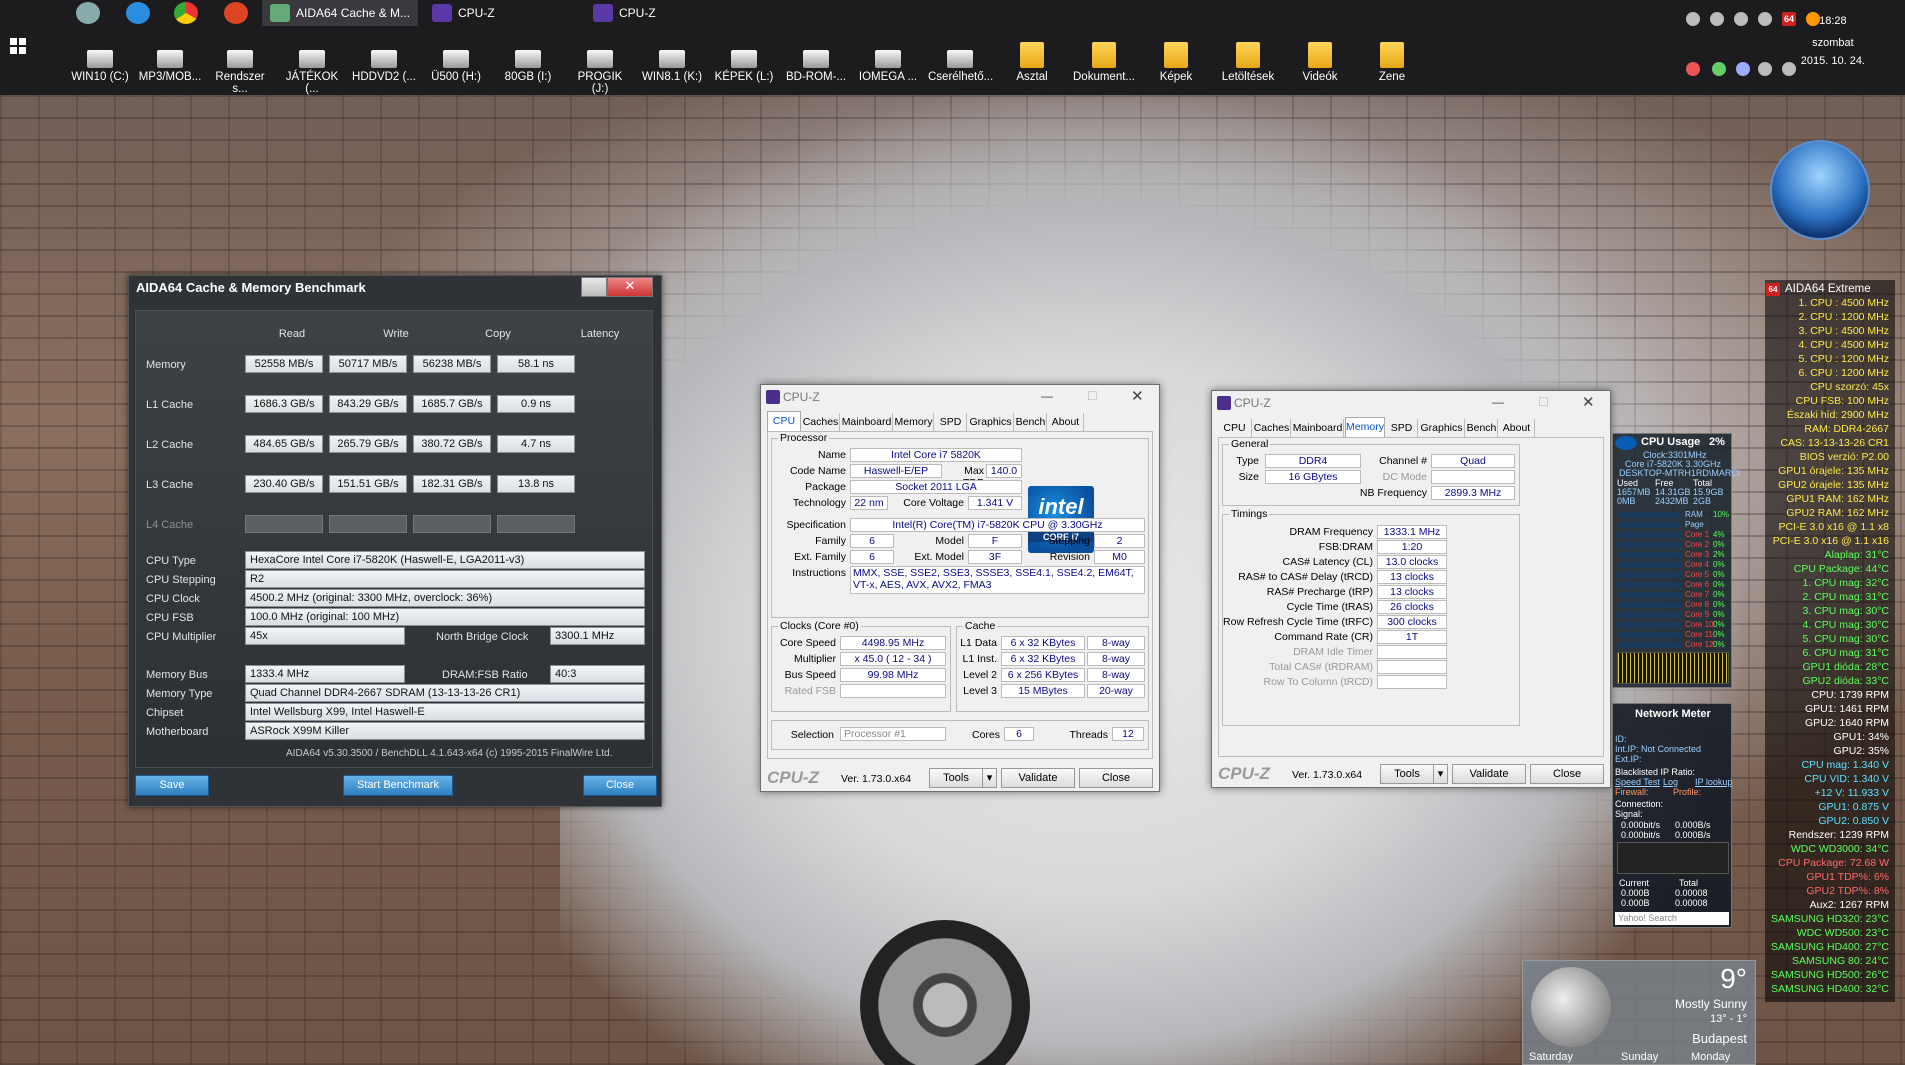 The image size is (1905, 1065). I want to click on volume-icon, so click(1789, 69).